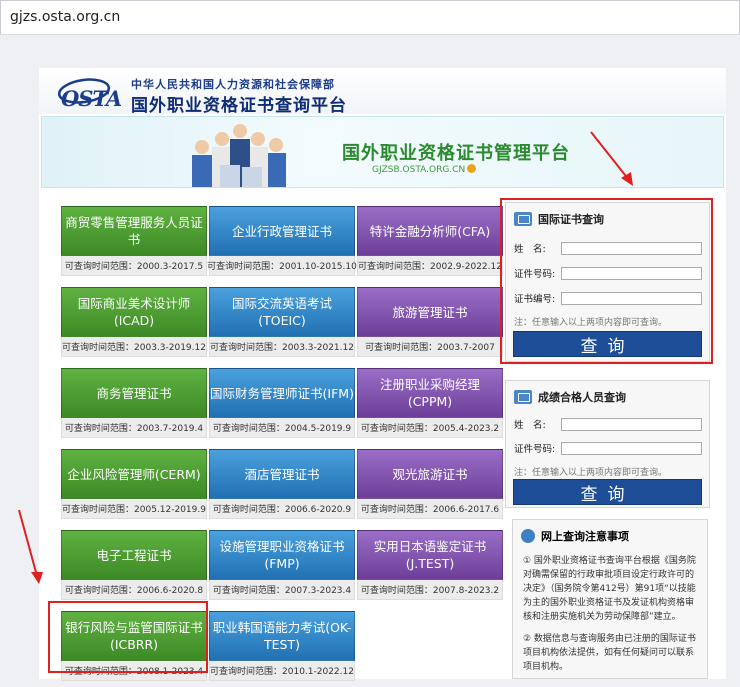 The image size is (740, 687). Describe the element at coordinates (430, 393) in the screenshot. I see `certificate-button: 注册职业采购经理(CPPM)` at that location.